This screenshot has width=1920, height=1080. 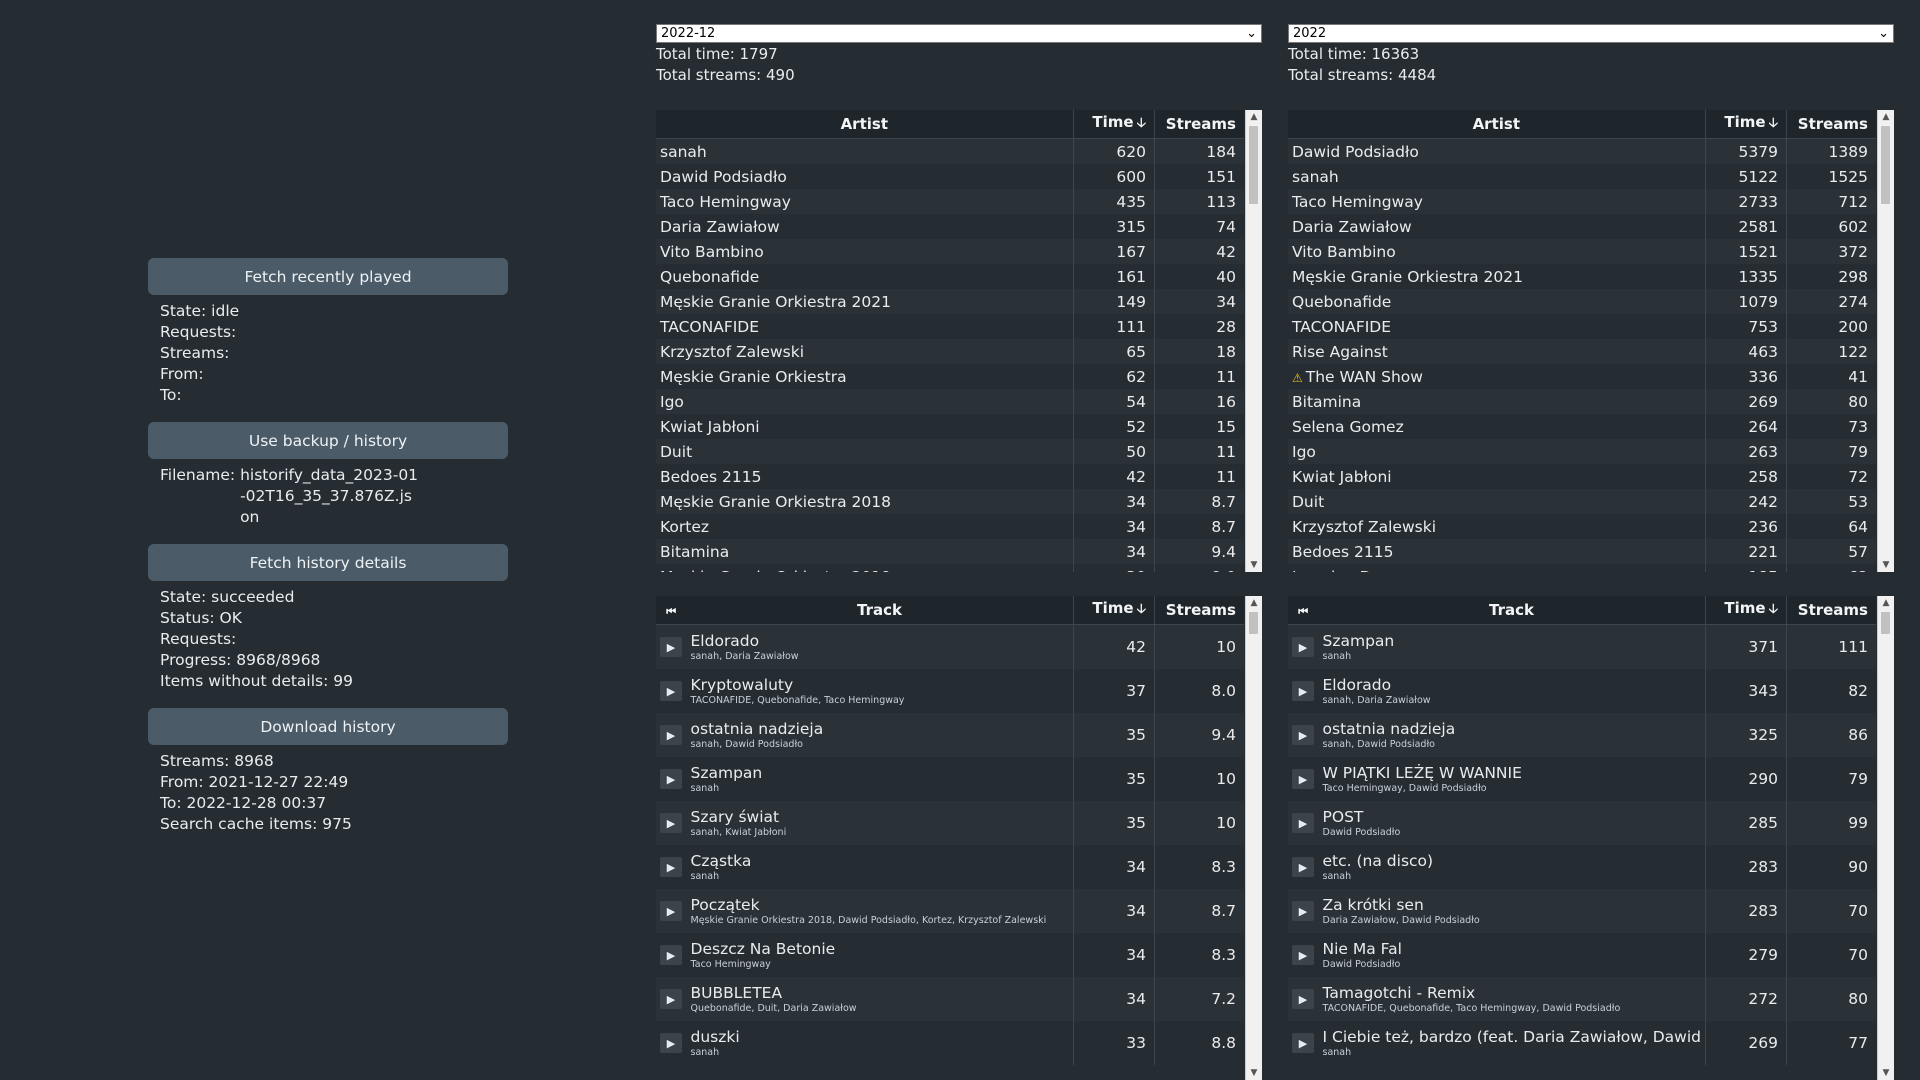 What do you see at coordinates (950, 276) in the screenshot?
I see `artist-row: Quebonafide 161 40` at bounding box center [950, 276].